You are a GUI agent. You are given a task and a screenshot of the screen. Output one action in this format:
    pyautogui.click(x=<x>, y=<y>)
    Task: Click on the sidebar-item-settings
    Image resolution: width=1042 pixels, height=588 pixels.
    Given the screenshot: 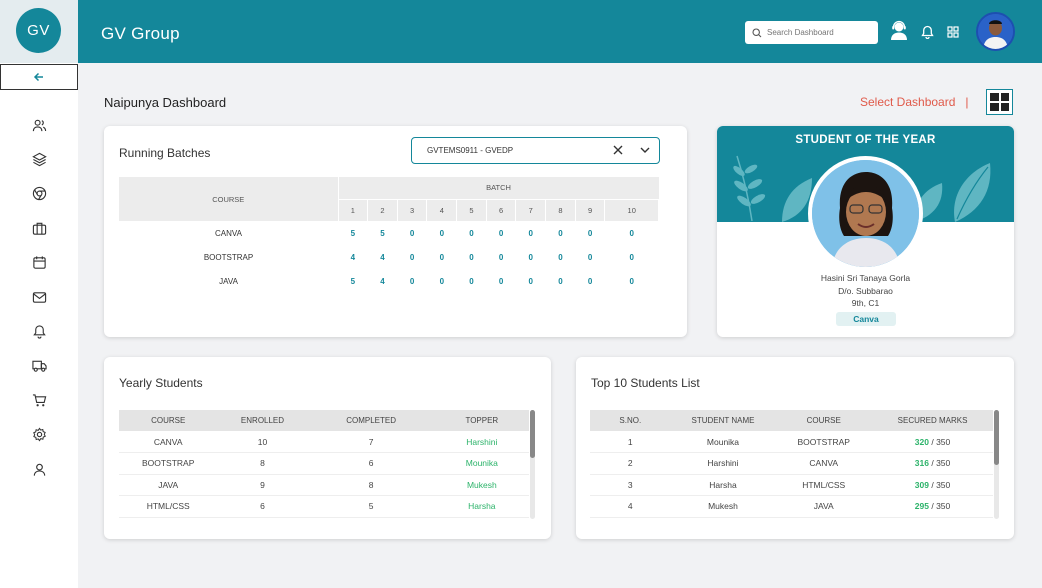 What is the action you would take?
    pyautogui.click(x=39, y=434)
    